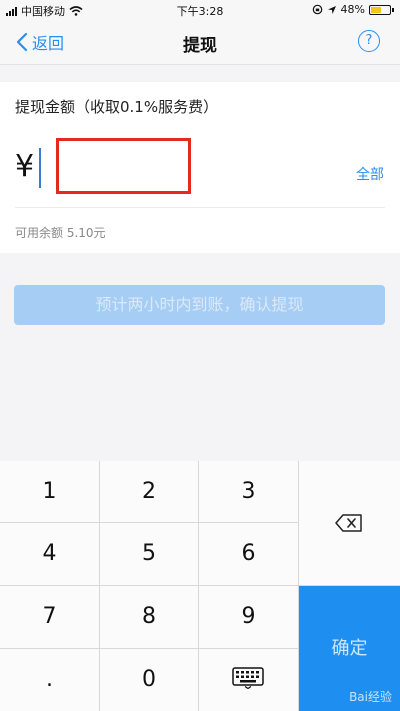  What do you see at coordinates (369, 41) in the screenshot?
I see `help-icon: ?` at bounding box center [369, 41].